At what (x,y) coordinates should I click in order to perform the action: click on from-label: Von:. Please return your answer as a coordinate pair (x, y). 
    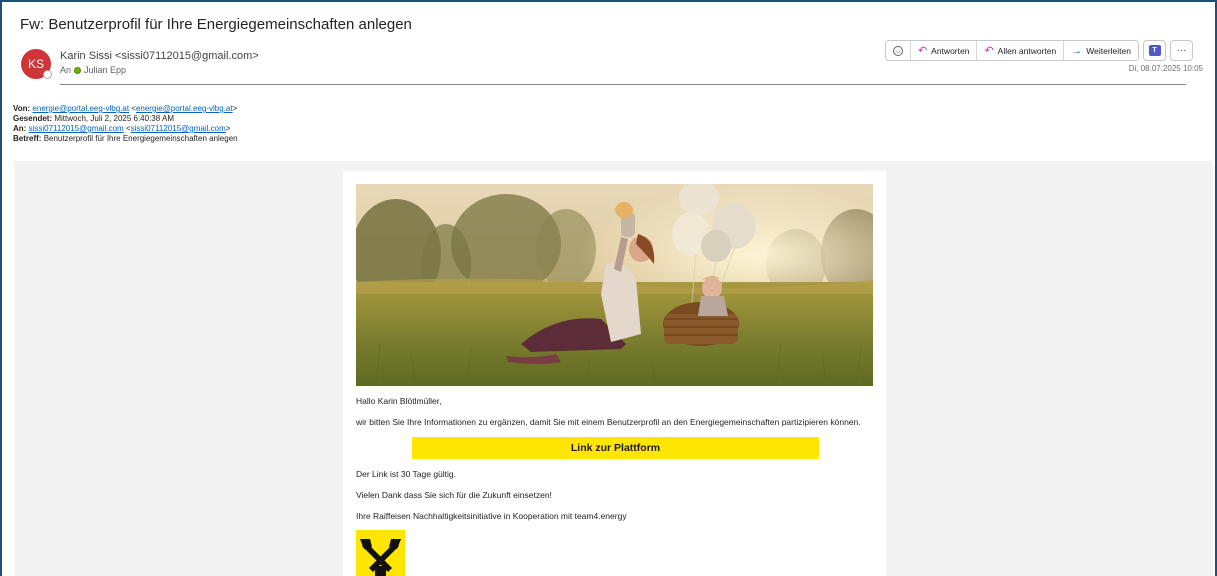
    Looking at the image, I should click on (22, 108).